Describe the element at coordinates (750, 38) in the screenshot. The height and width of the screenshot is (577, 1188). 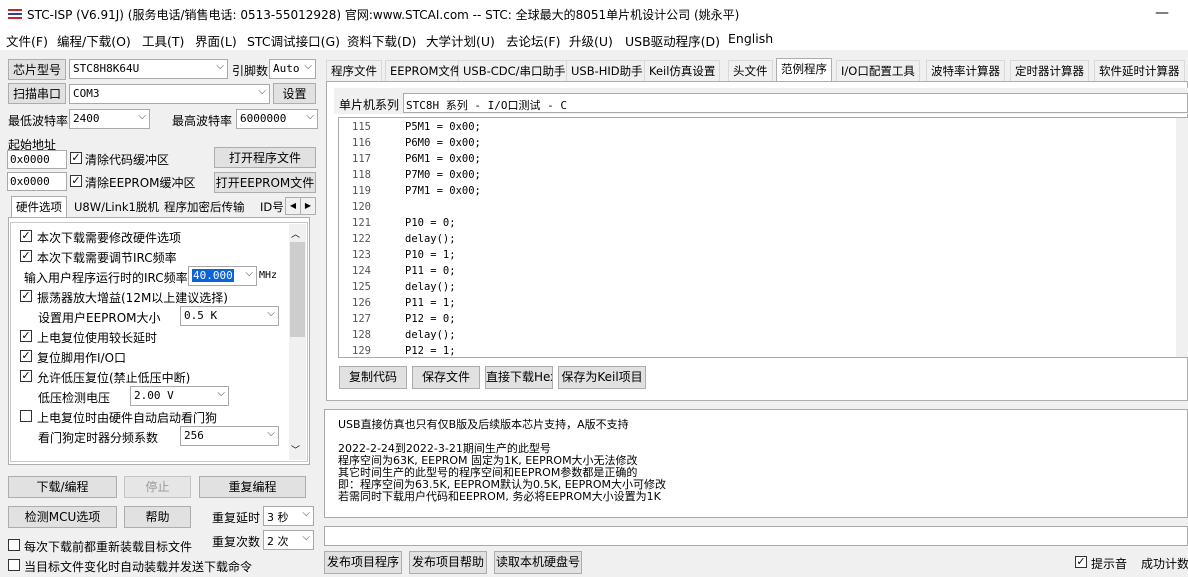
I see `menu-english: English` at that location.